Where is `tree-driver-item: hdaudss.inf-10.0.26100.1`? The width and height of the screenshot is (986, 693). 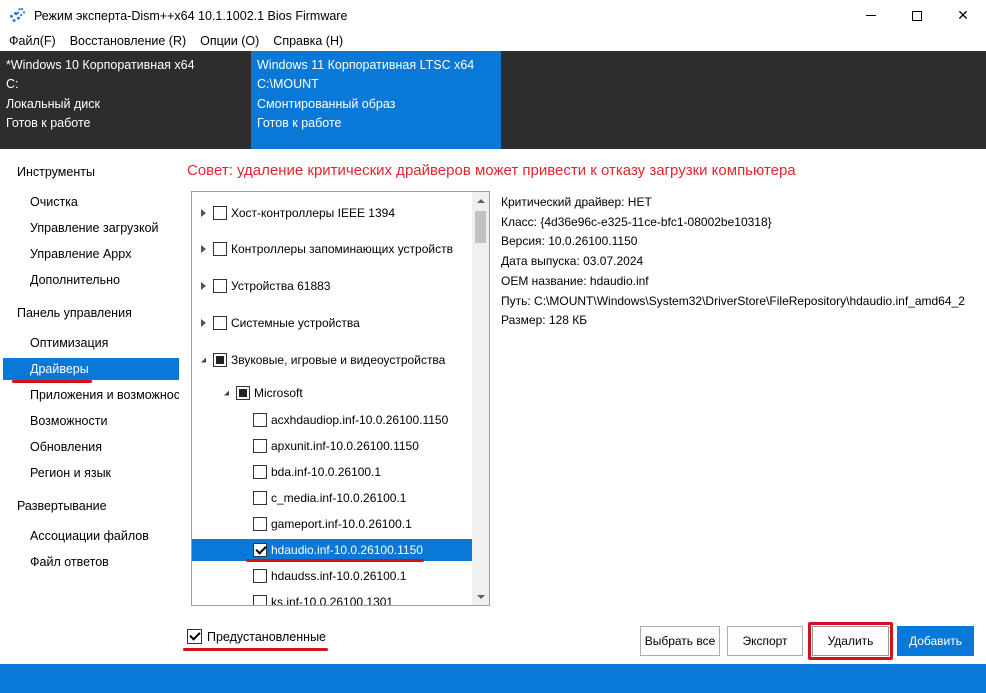 tree-driver-item: hdaudss.inf-10.0.26100.1 is located at coordinates (332, 576).